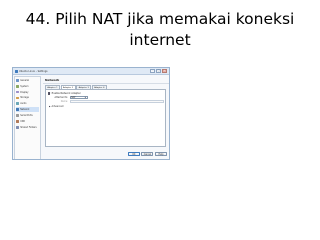 Image resolution: width=320 pixels, height=240 pixels. What do you see at coordinates (24, 80) in the screenshot?
I see `sidebar-item-label: General` at bounding box center [24, 80].